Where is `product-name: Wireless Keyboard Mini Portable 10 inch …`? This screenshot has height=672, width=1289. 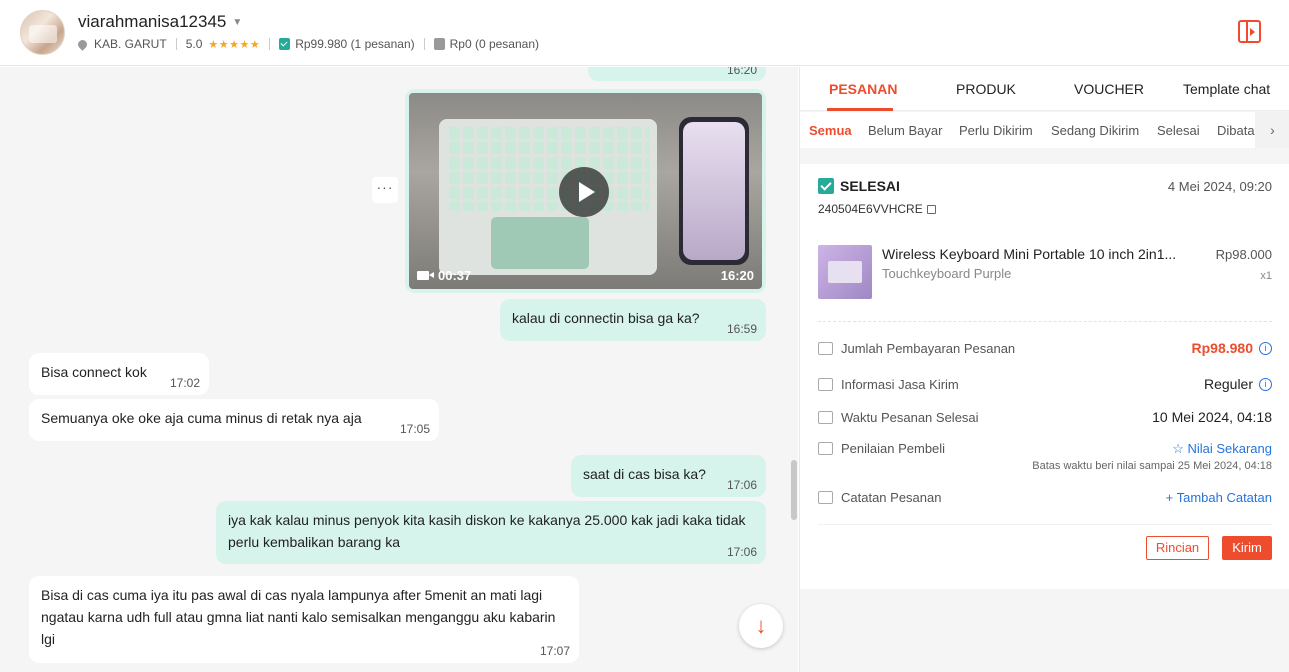
product-name: Wireless Keyboard Mini Portable 10 inch … is located at coordinates (1034, 254).